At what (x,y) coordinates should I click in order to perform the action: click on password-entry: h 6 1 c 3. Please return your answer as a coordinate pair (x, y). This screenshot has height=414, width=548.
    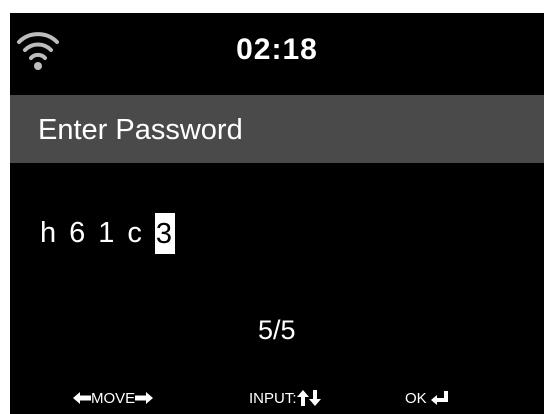
    Looking at the image, I should click on (108, 233).